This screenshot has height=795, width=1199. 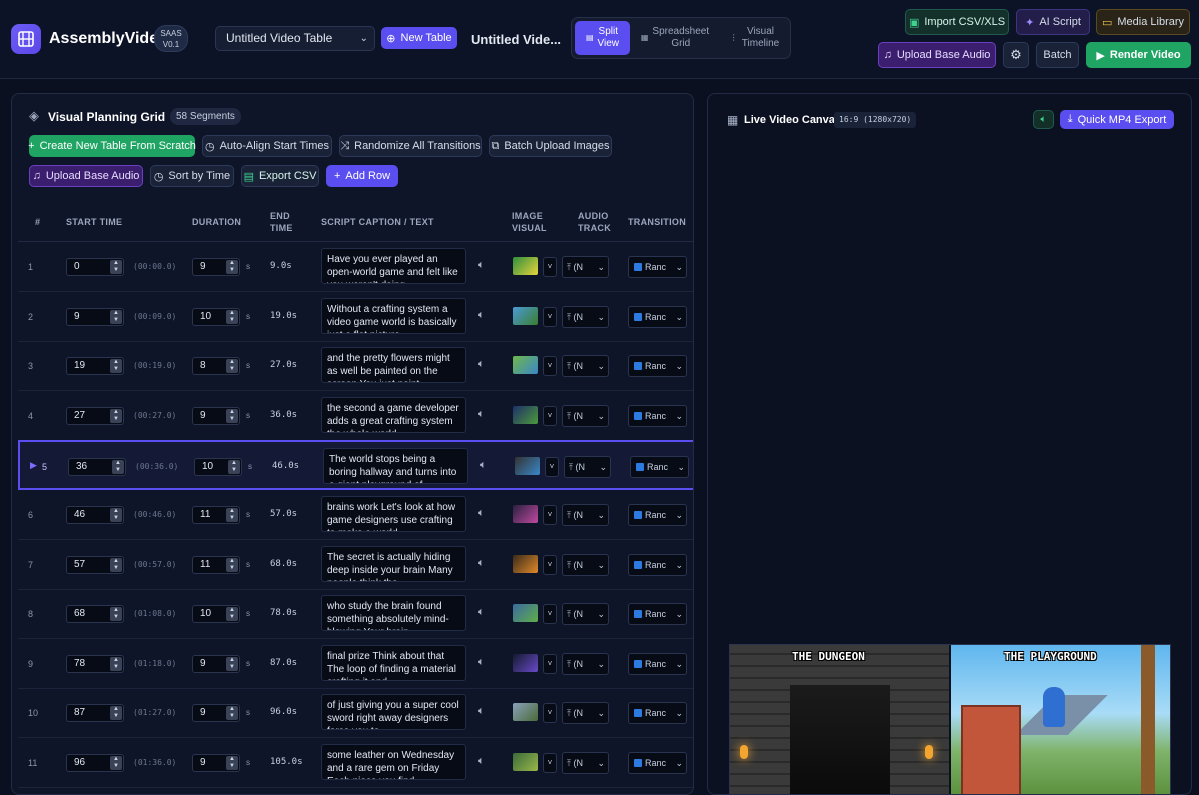 I want to click on batch-upload-images-button: ⧉ Batch Upload Images, so click(x=550, y=146).